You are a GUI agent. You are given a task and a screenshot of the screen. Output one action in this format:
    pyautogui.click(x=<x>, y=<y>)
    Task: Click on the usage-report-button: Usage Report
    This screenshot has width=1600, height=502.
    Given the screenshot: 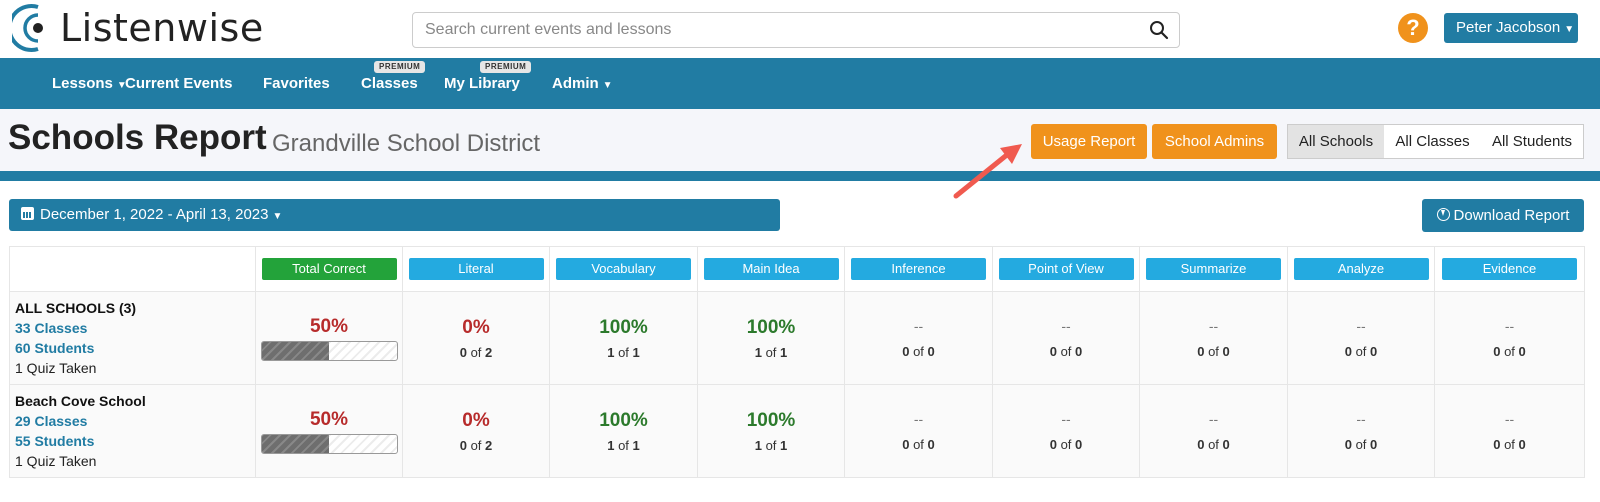 What is the action you would take?
    pyautogui.click(x=1089, y=141)
    